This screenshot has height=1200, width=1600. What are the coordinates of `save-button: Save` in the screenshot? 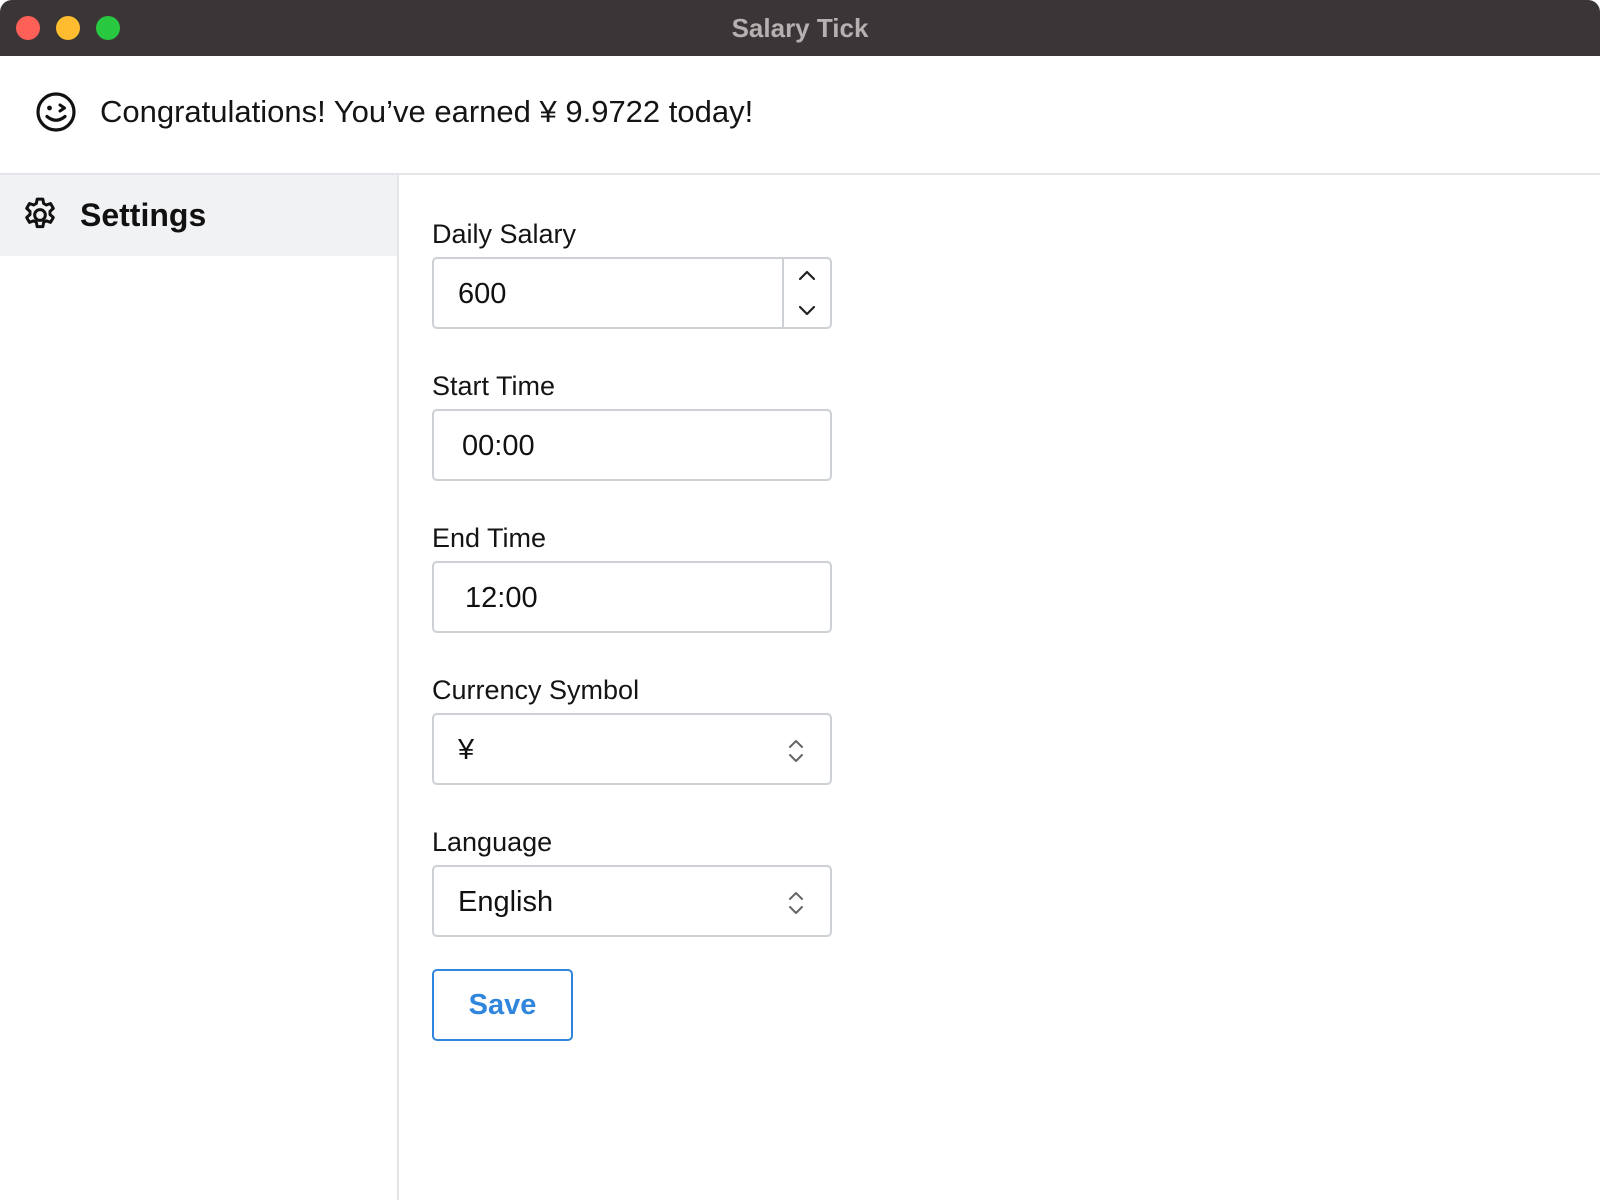 It's located at (502, 1005).